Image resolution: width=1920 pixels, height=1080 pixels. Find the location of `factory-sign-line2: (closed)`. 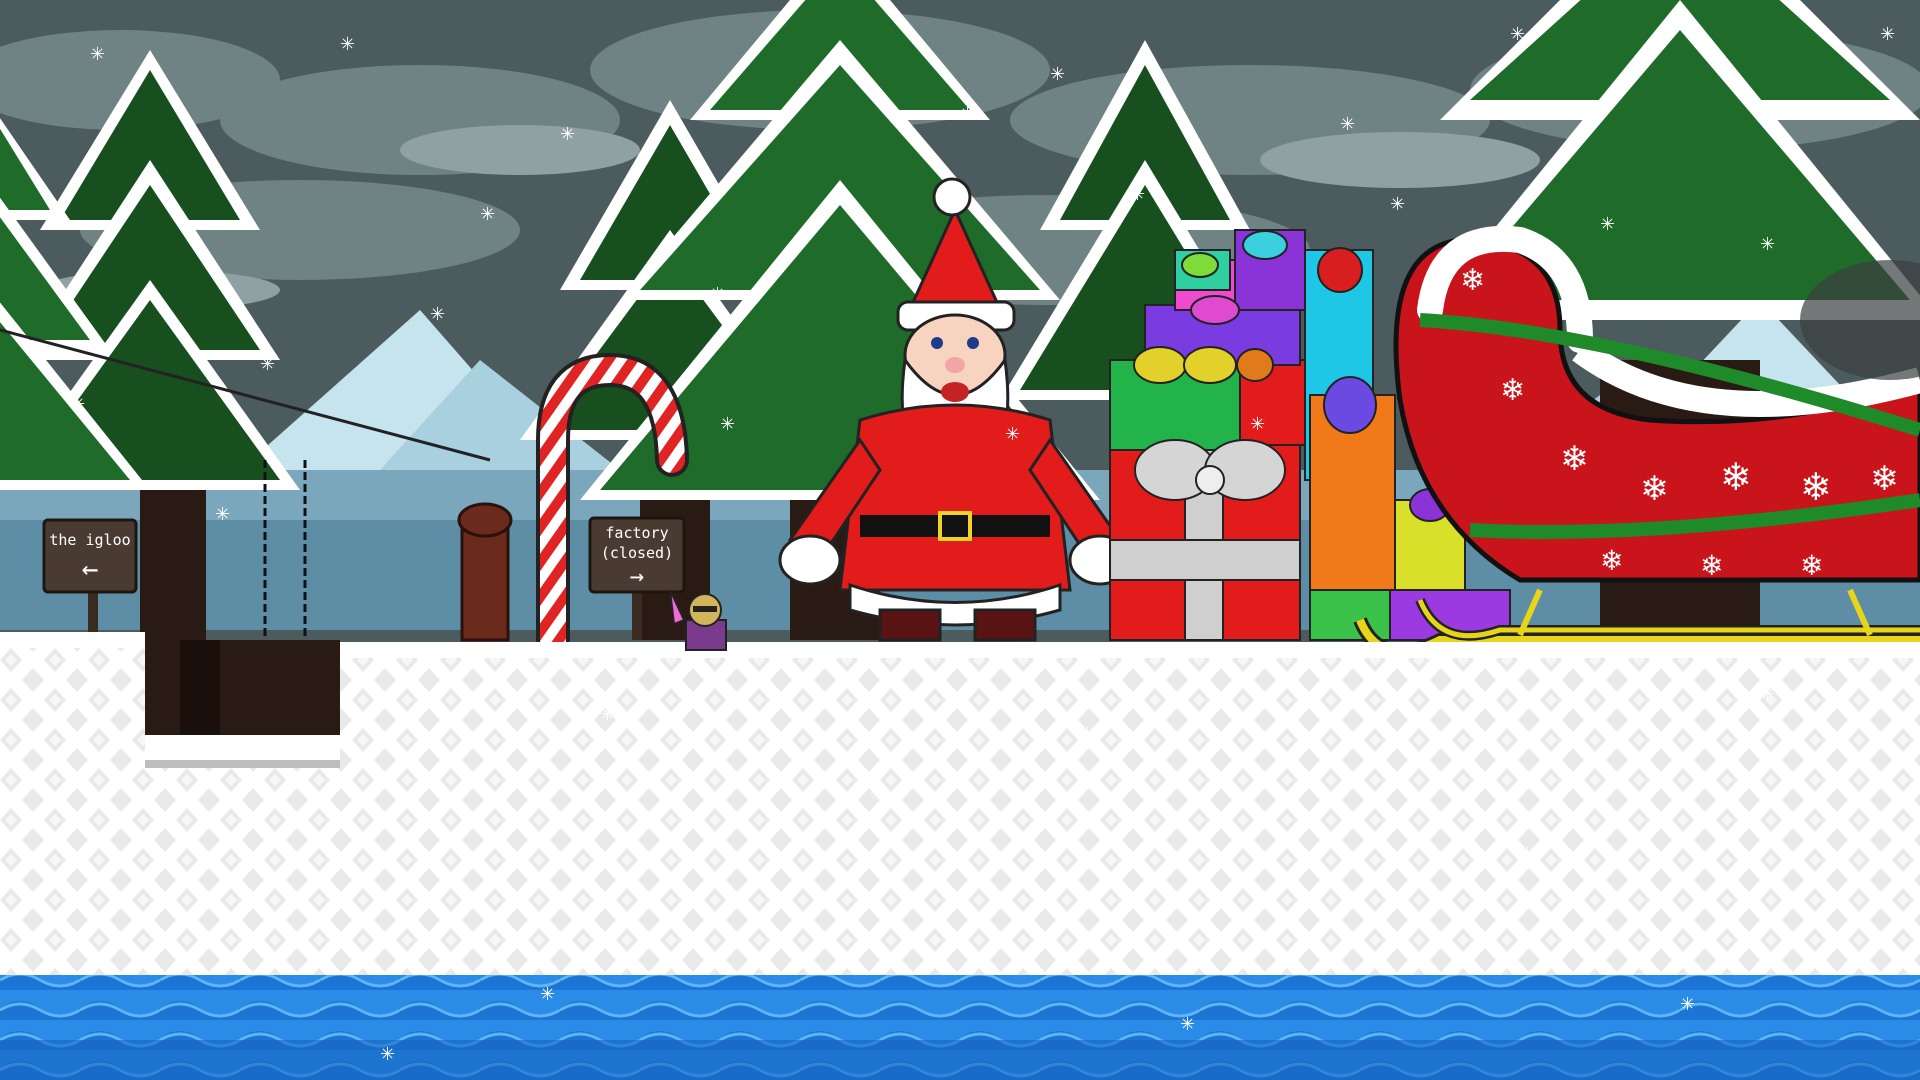

factory-sign-line2: (closed) is located at coordinates (637, 553).